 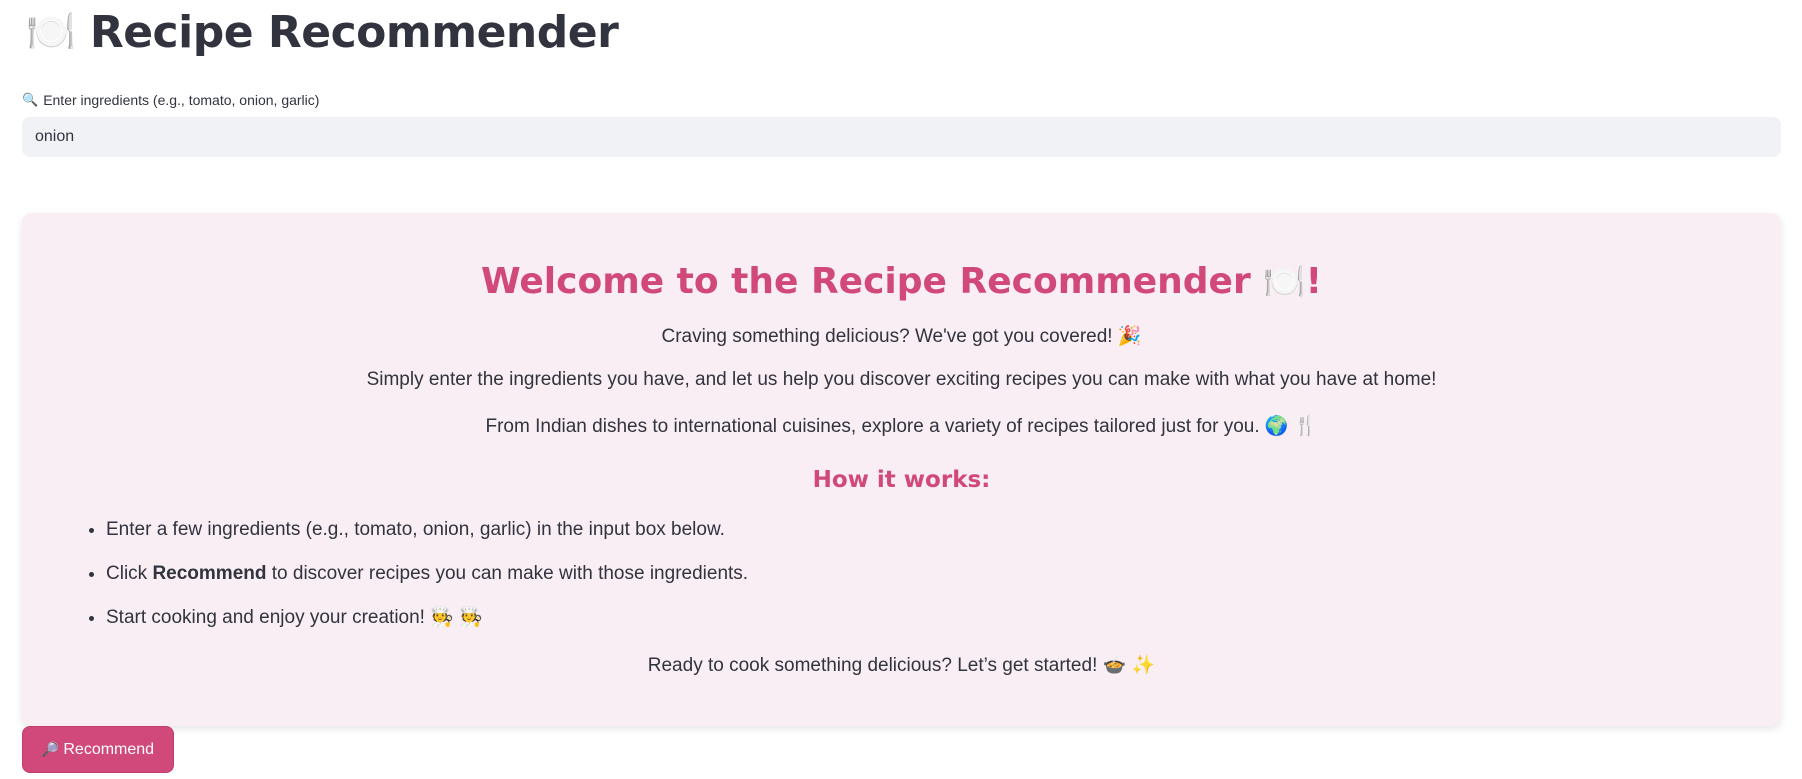 I want to click on step-text-prefix: Click, so click(x=127, y=573).